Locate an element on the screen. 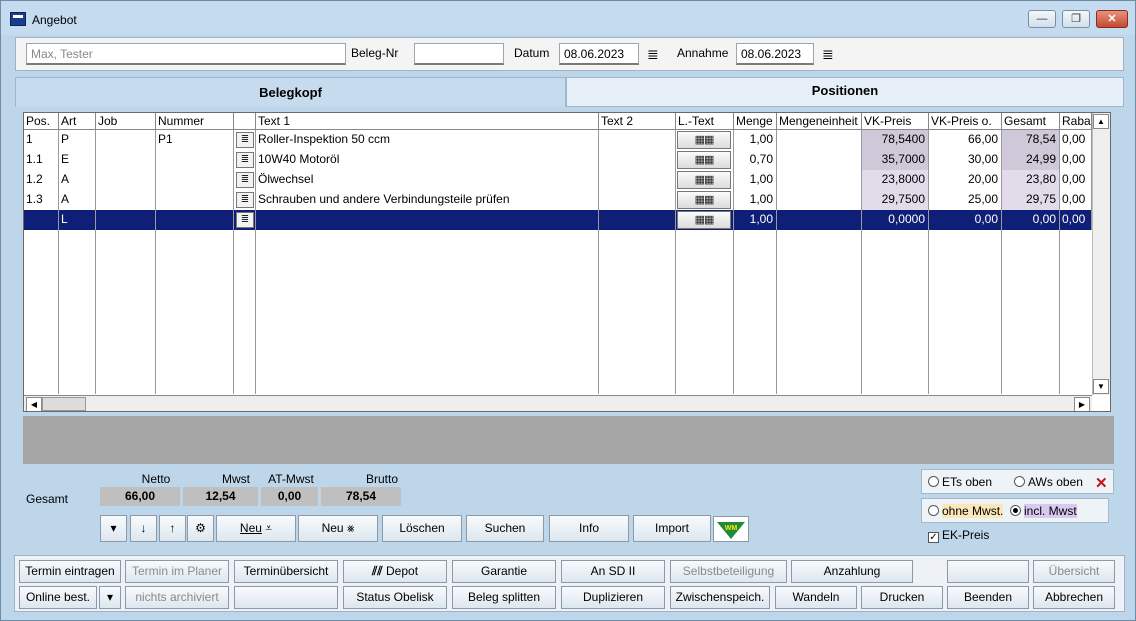 Image resolution: width=1136 pixels, height=621 pixels. cell-nummer: P1 is located at coordinates (195, 140).